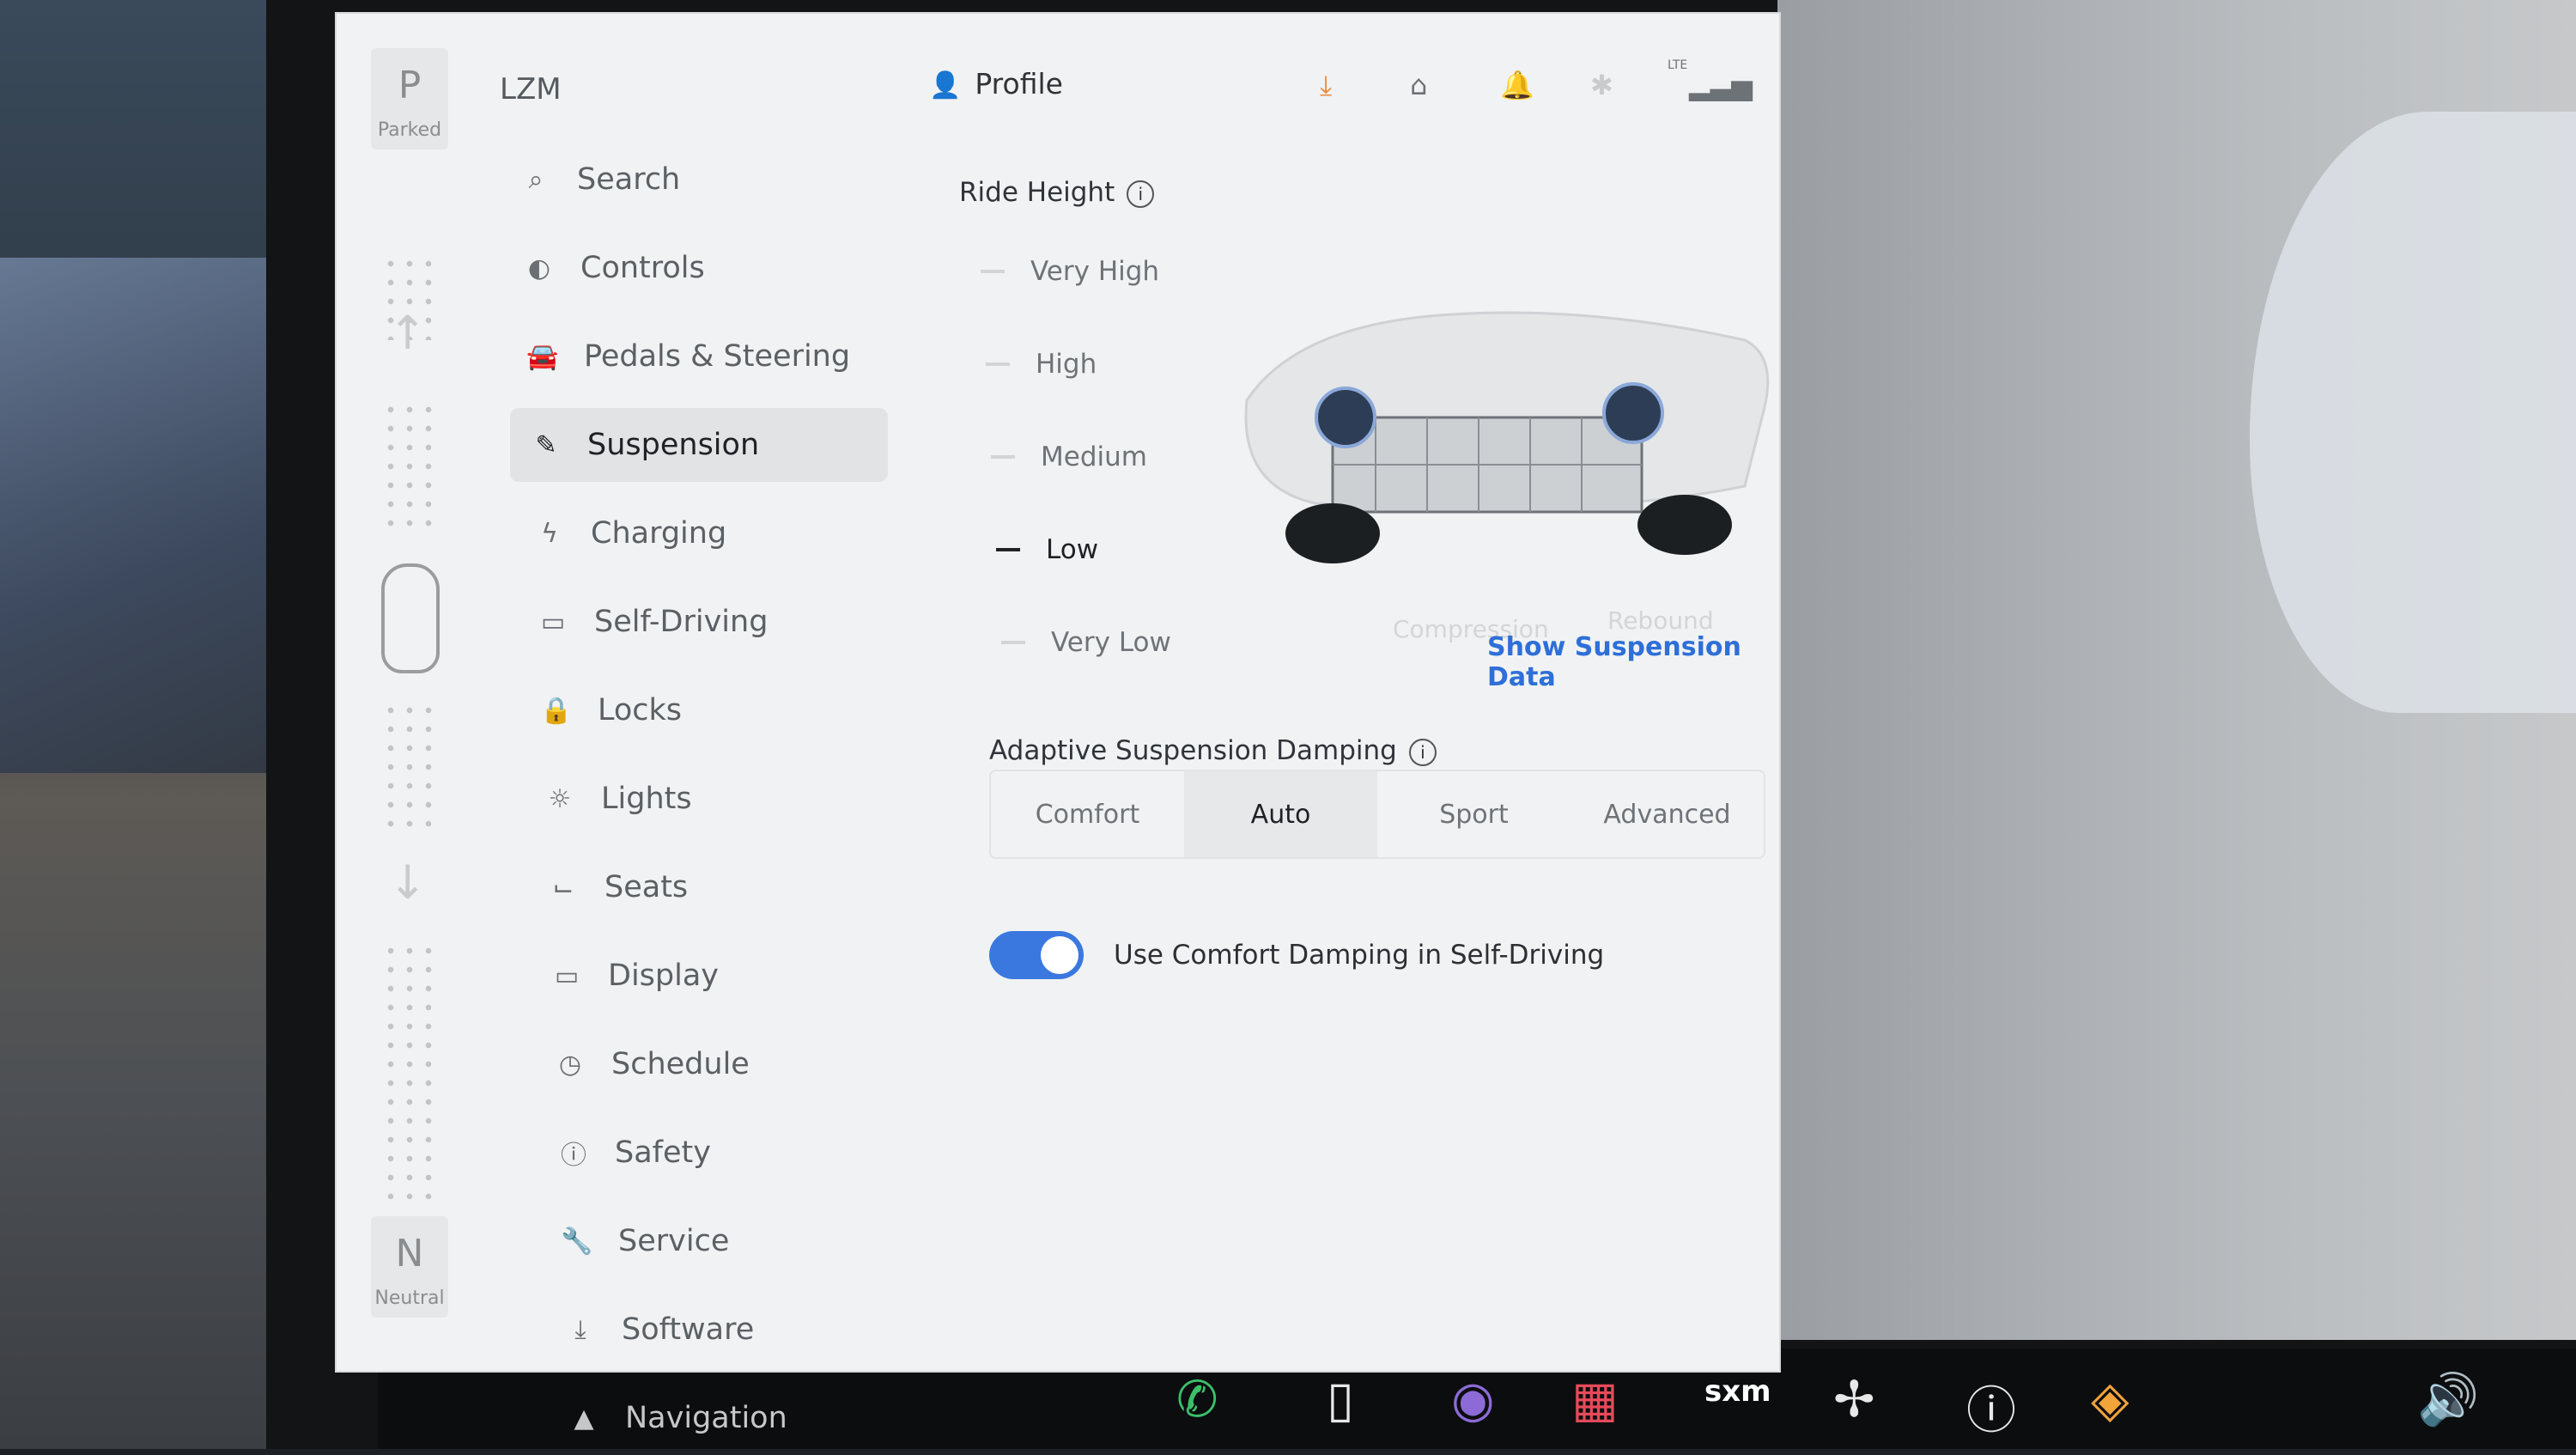 The height and width of the screenshot is (1455, 2576). I want to click on damping-option-sport: Sport, so click(1474, 814).